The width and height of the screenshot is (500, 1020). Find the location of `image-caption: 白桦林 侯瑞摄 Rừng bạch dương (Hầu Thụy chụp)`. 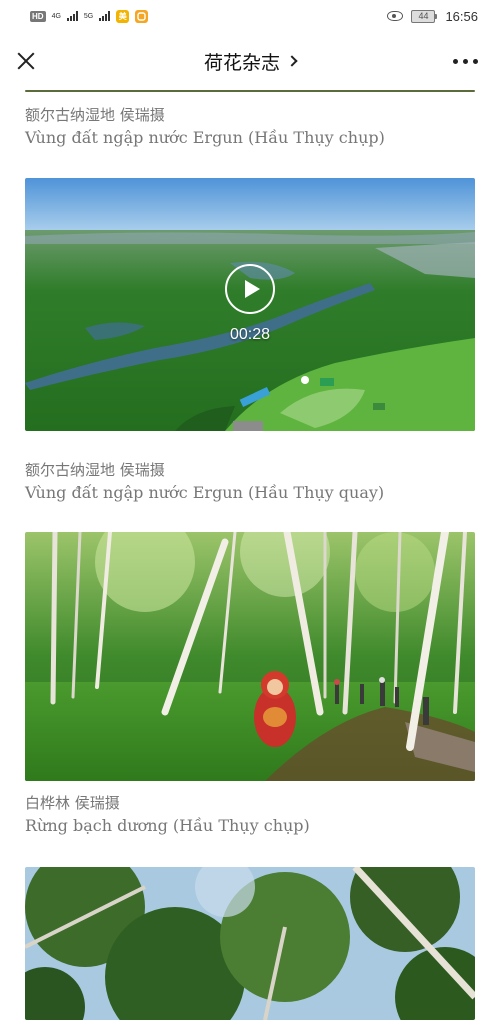

image-caption: 白桦林 侯瑞摄 Rừng bạch dương (Hầu Thụy chụp) is located at coordinates (250, 815).